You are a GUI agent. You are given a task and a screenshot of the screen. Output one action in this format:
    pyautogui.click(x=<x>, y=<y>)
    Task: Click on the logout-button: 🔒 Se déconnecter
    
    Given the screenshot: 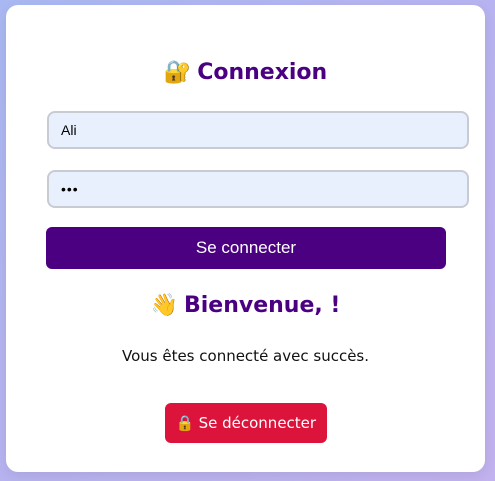 What is the action you would take?
    pyautogui.click(x=246, y=423)
    